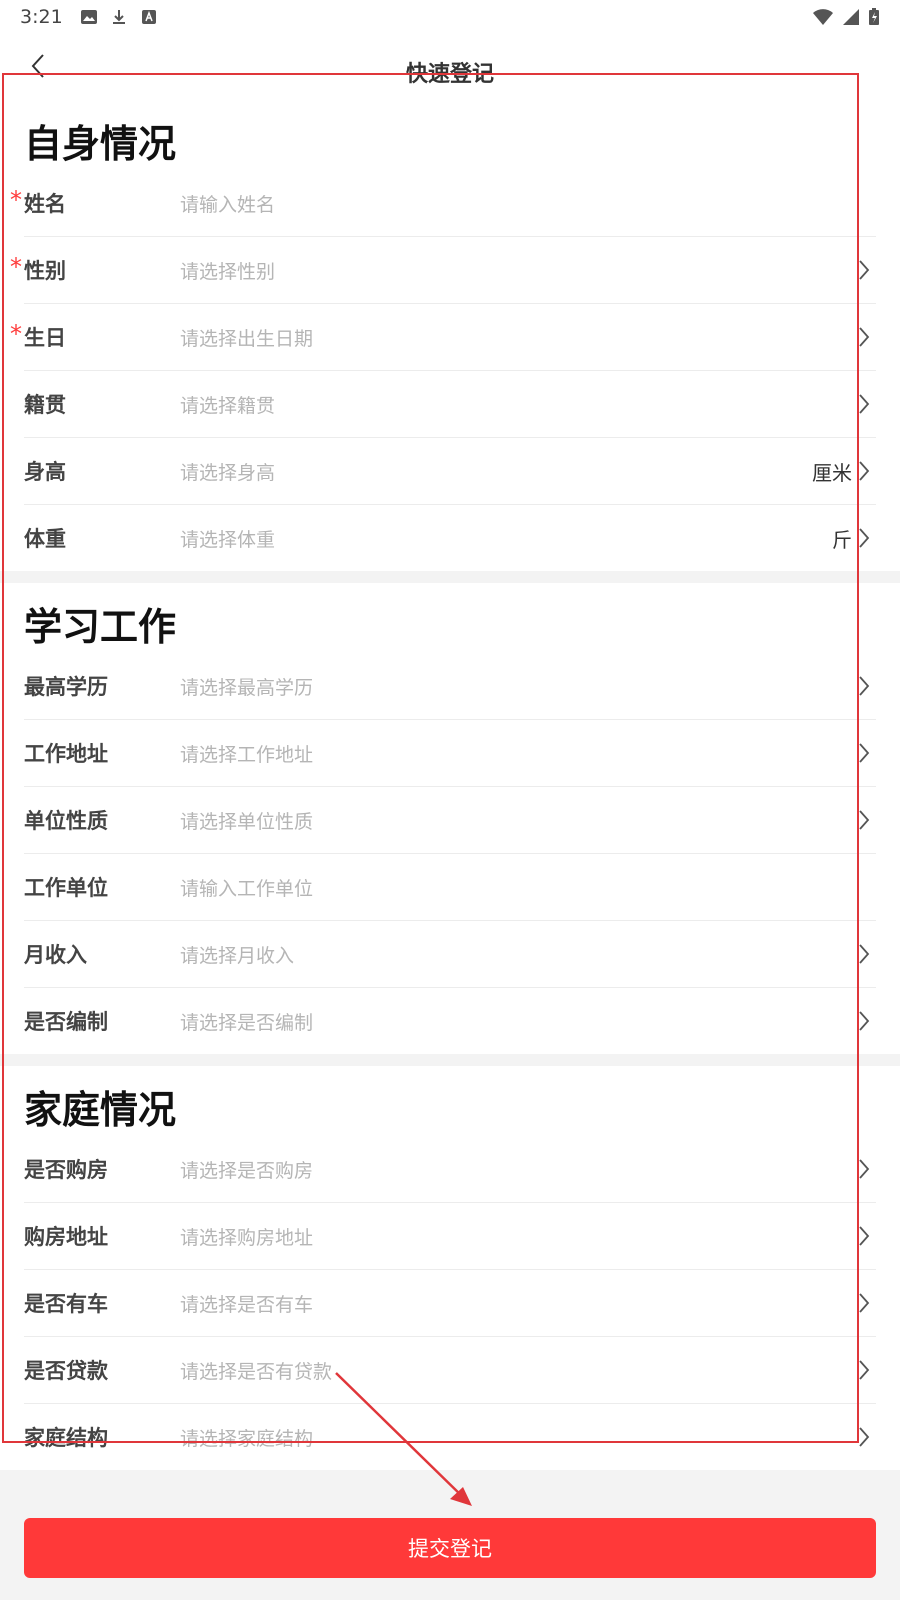  What do you see at coordinates (45, 405) in the screenshot?
I see `field-label: 籍贯` at bounding box center [45, 405].